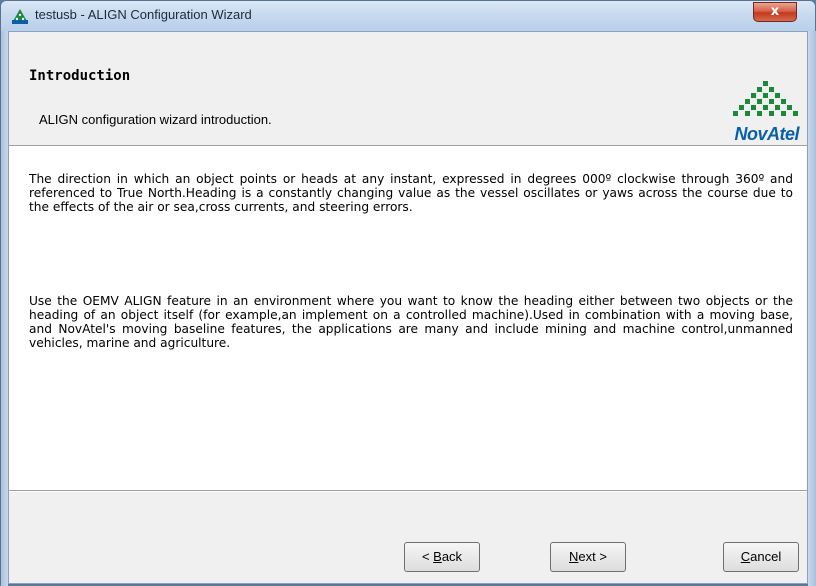 This screenshot has width=816, height=586. I want to click on novatel-logo: NovAtel, so click(761, 113).